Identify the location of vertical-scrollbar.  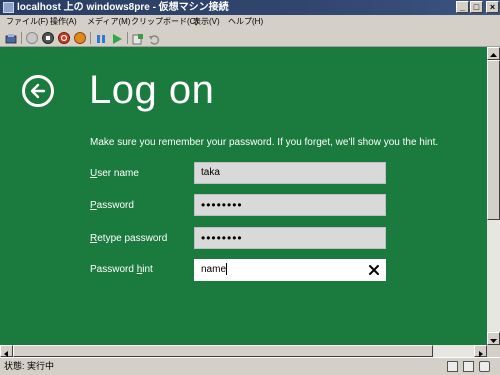
(493, 196).